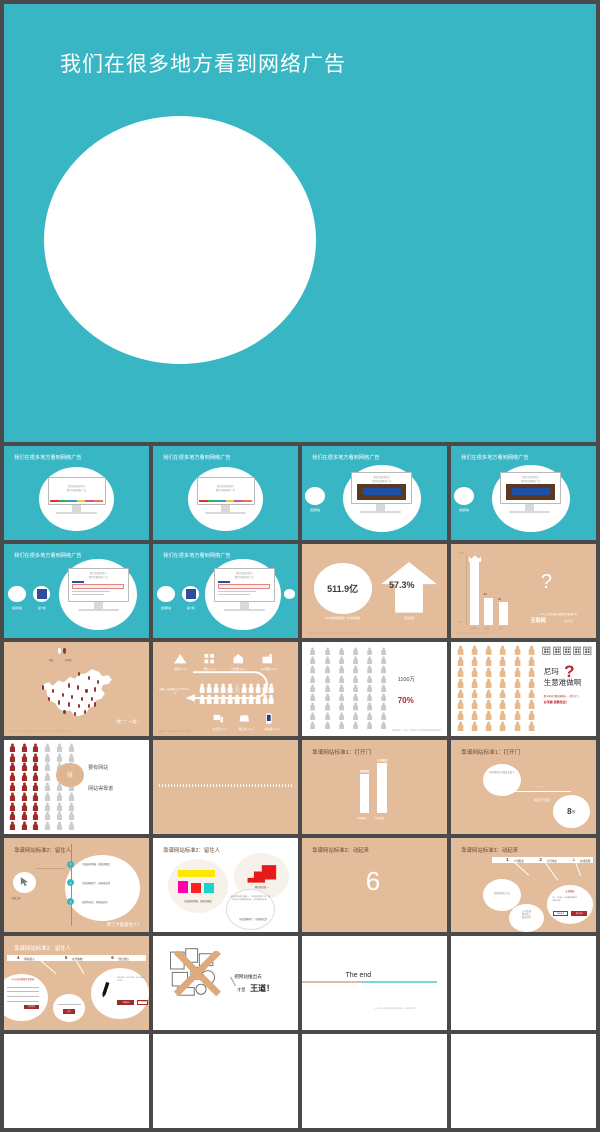 This screenshot has height=1132, width=600. What do you see at coordinates (76, 692) in the screenshot?
I see `china-map-shape` at bounding box center [76, 692].